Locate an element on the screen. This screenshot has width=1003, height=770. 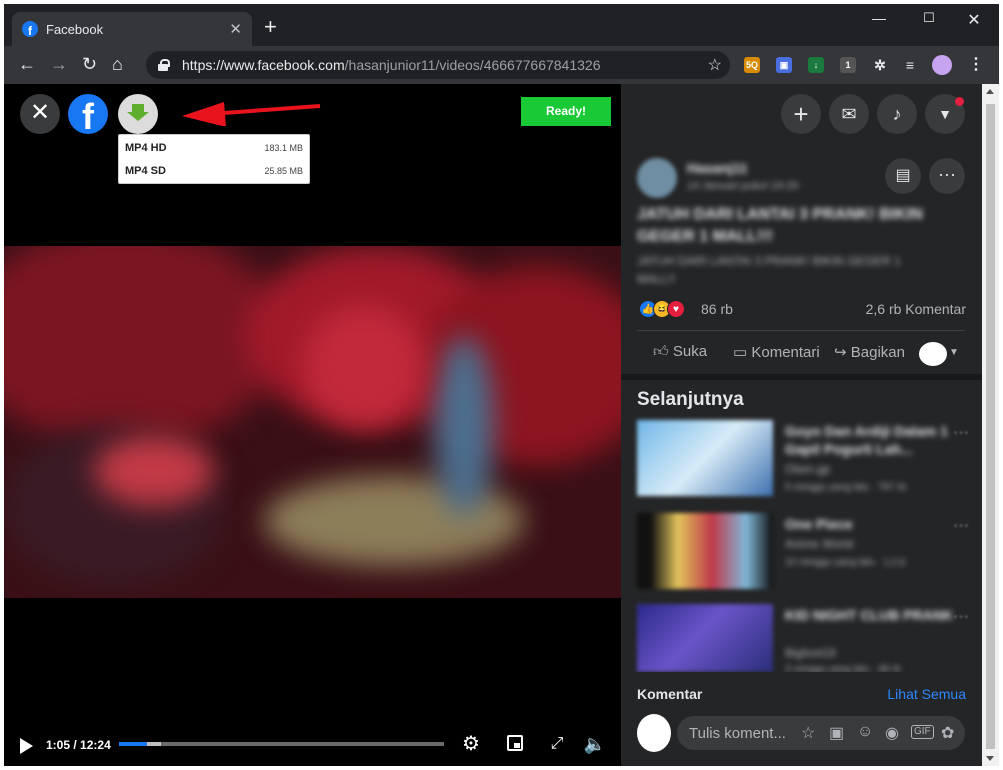
home-icon: ⌂ is located at coordinates (117, 64).